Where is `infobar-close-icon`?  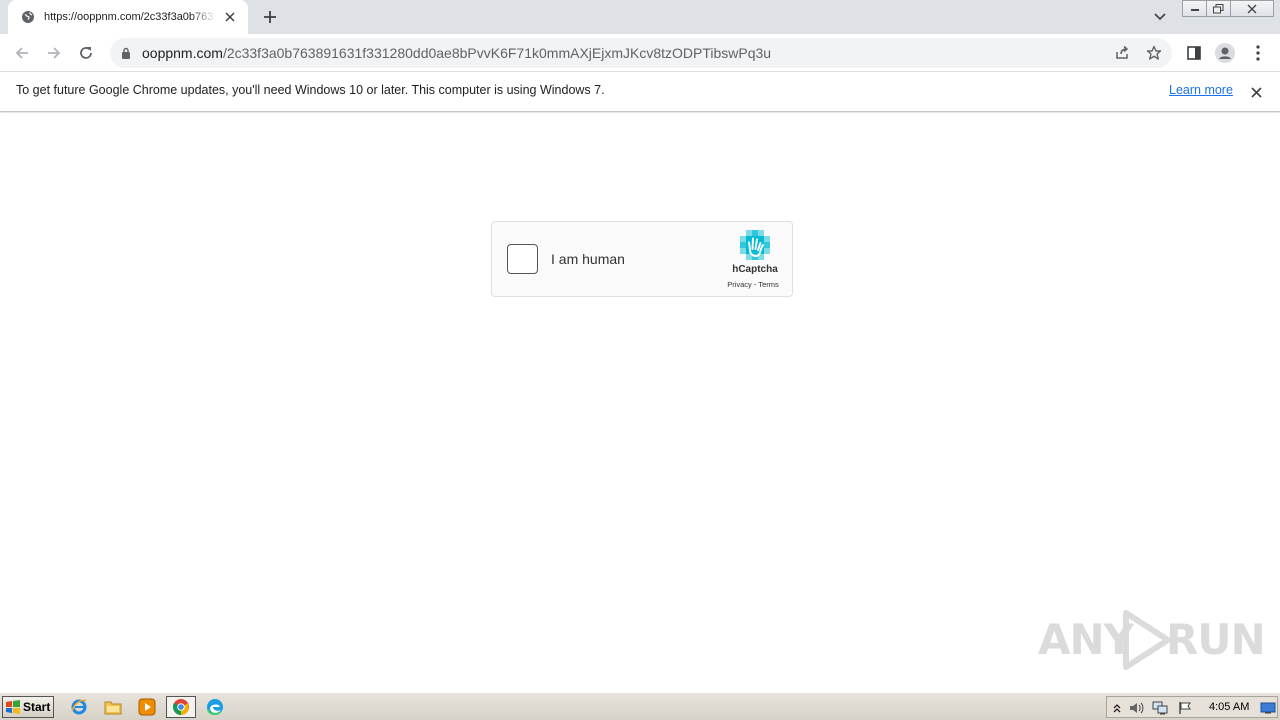
infobar-close-icon is located at coordinates (1256, 92).